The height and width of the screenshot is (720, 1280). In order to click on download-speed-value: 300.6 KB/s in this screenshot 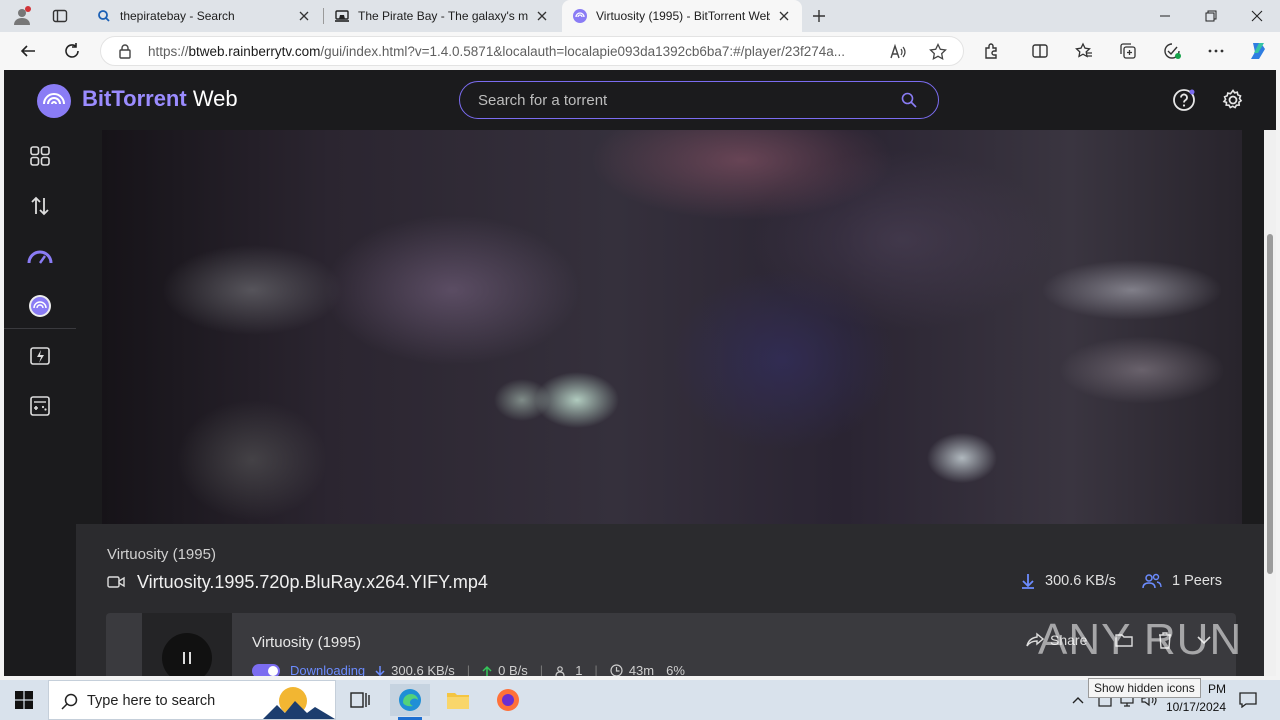, I will do `click(1080, 581)`.